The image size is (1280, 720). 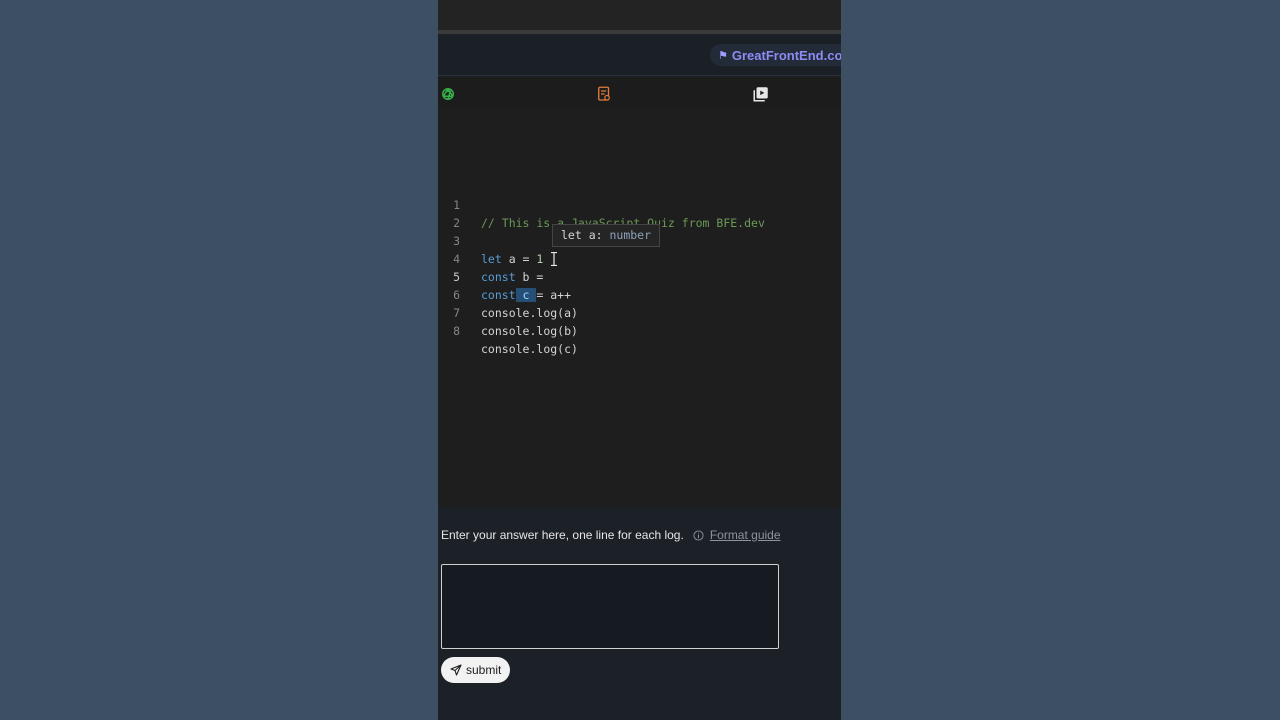 I want to click on hover-type: number, so click(x=630, y=235).